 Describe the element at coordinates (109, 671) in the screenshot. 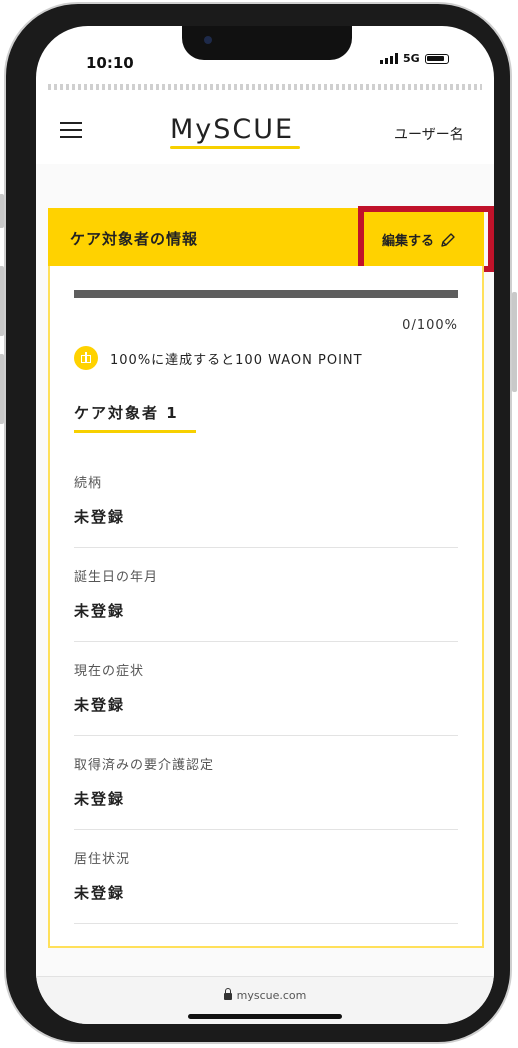

I see `field-label: 現在の症状` at that location.